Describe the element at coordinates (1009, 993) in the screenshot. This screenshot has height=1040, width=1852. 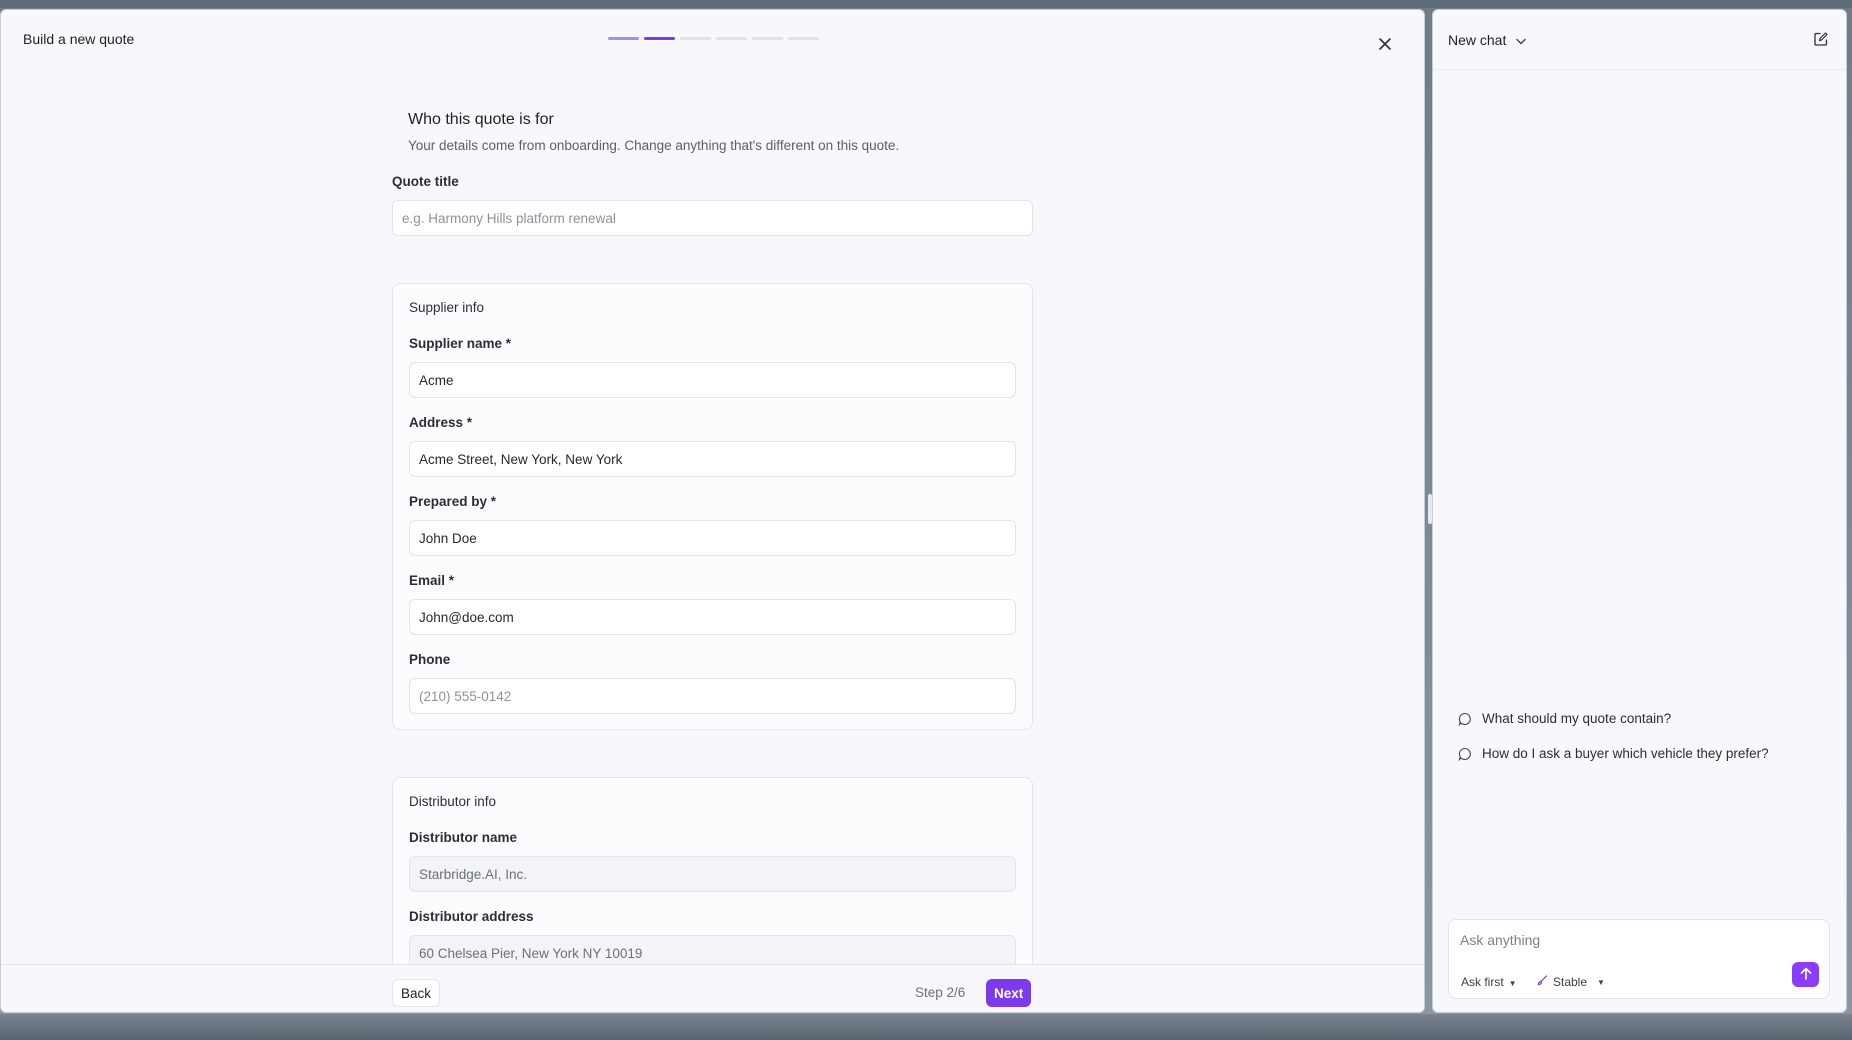
I see `next-button: Next` at that location.